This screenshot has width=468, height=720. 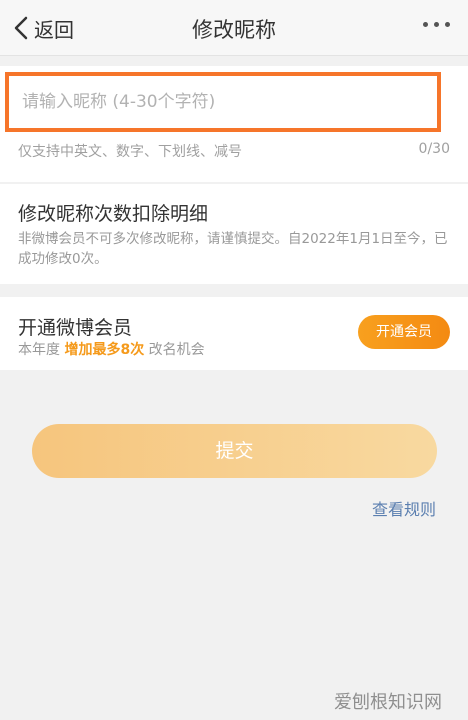 What do you see at coordinates (130, 152) in the screenshot?
I see `input-hint: 仅支持中英文、数字、下划线、减号` at bounding box center [130, 152].